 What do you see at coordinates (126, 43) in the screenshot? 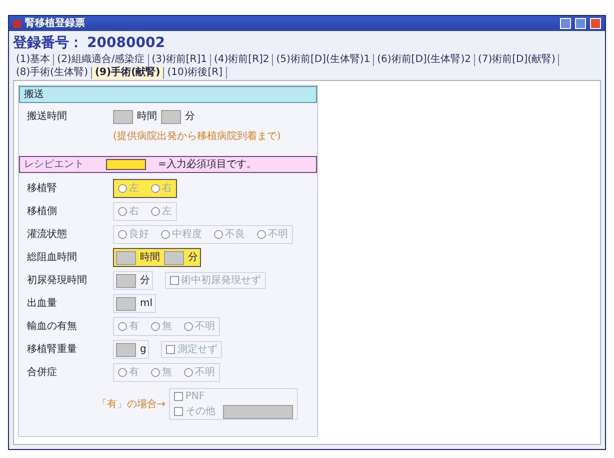
I see `registration-number: 20080002` at bounding box center [126, 43].